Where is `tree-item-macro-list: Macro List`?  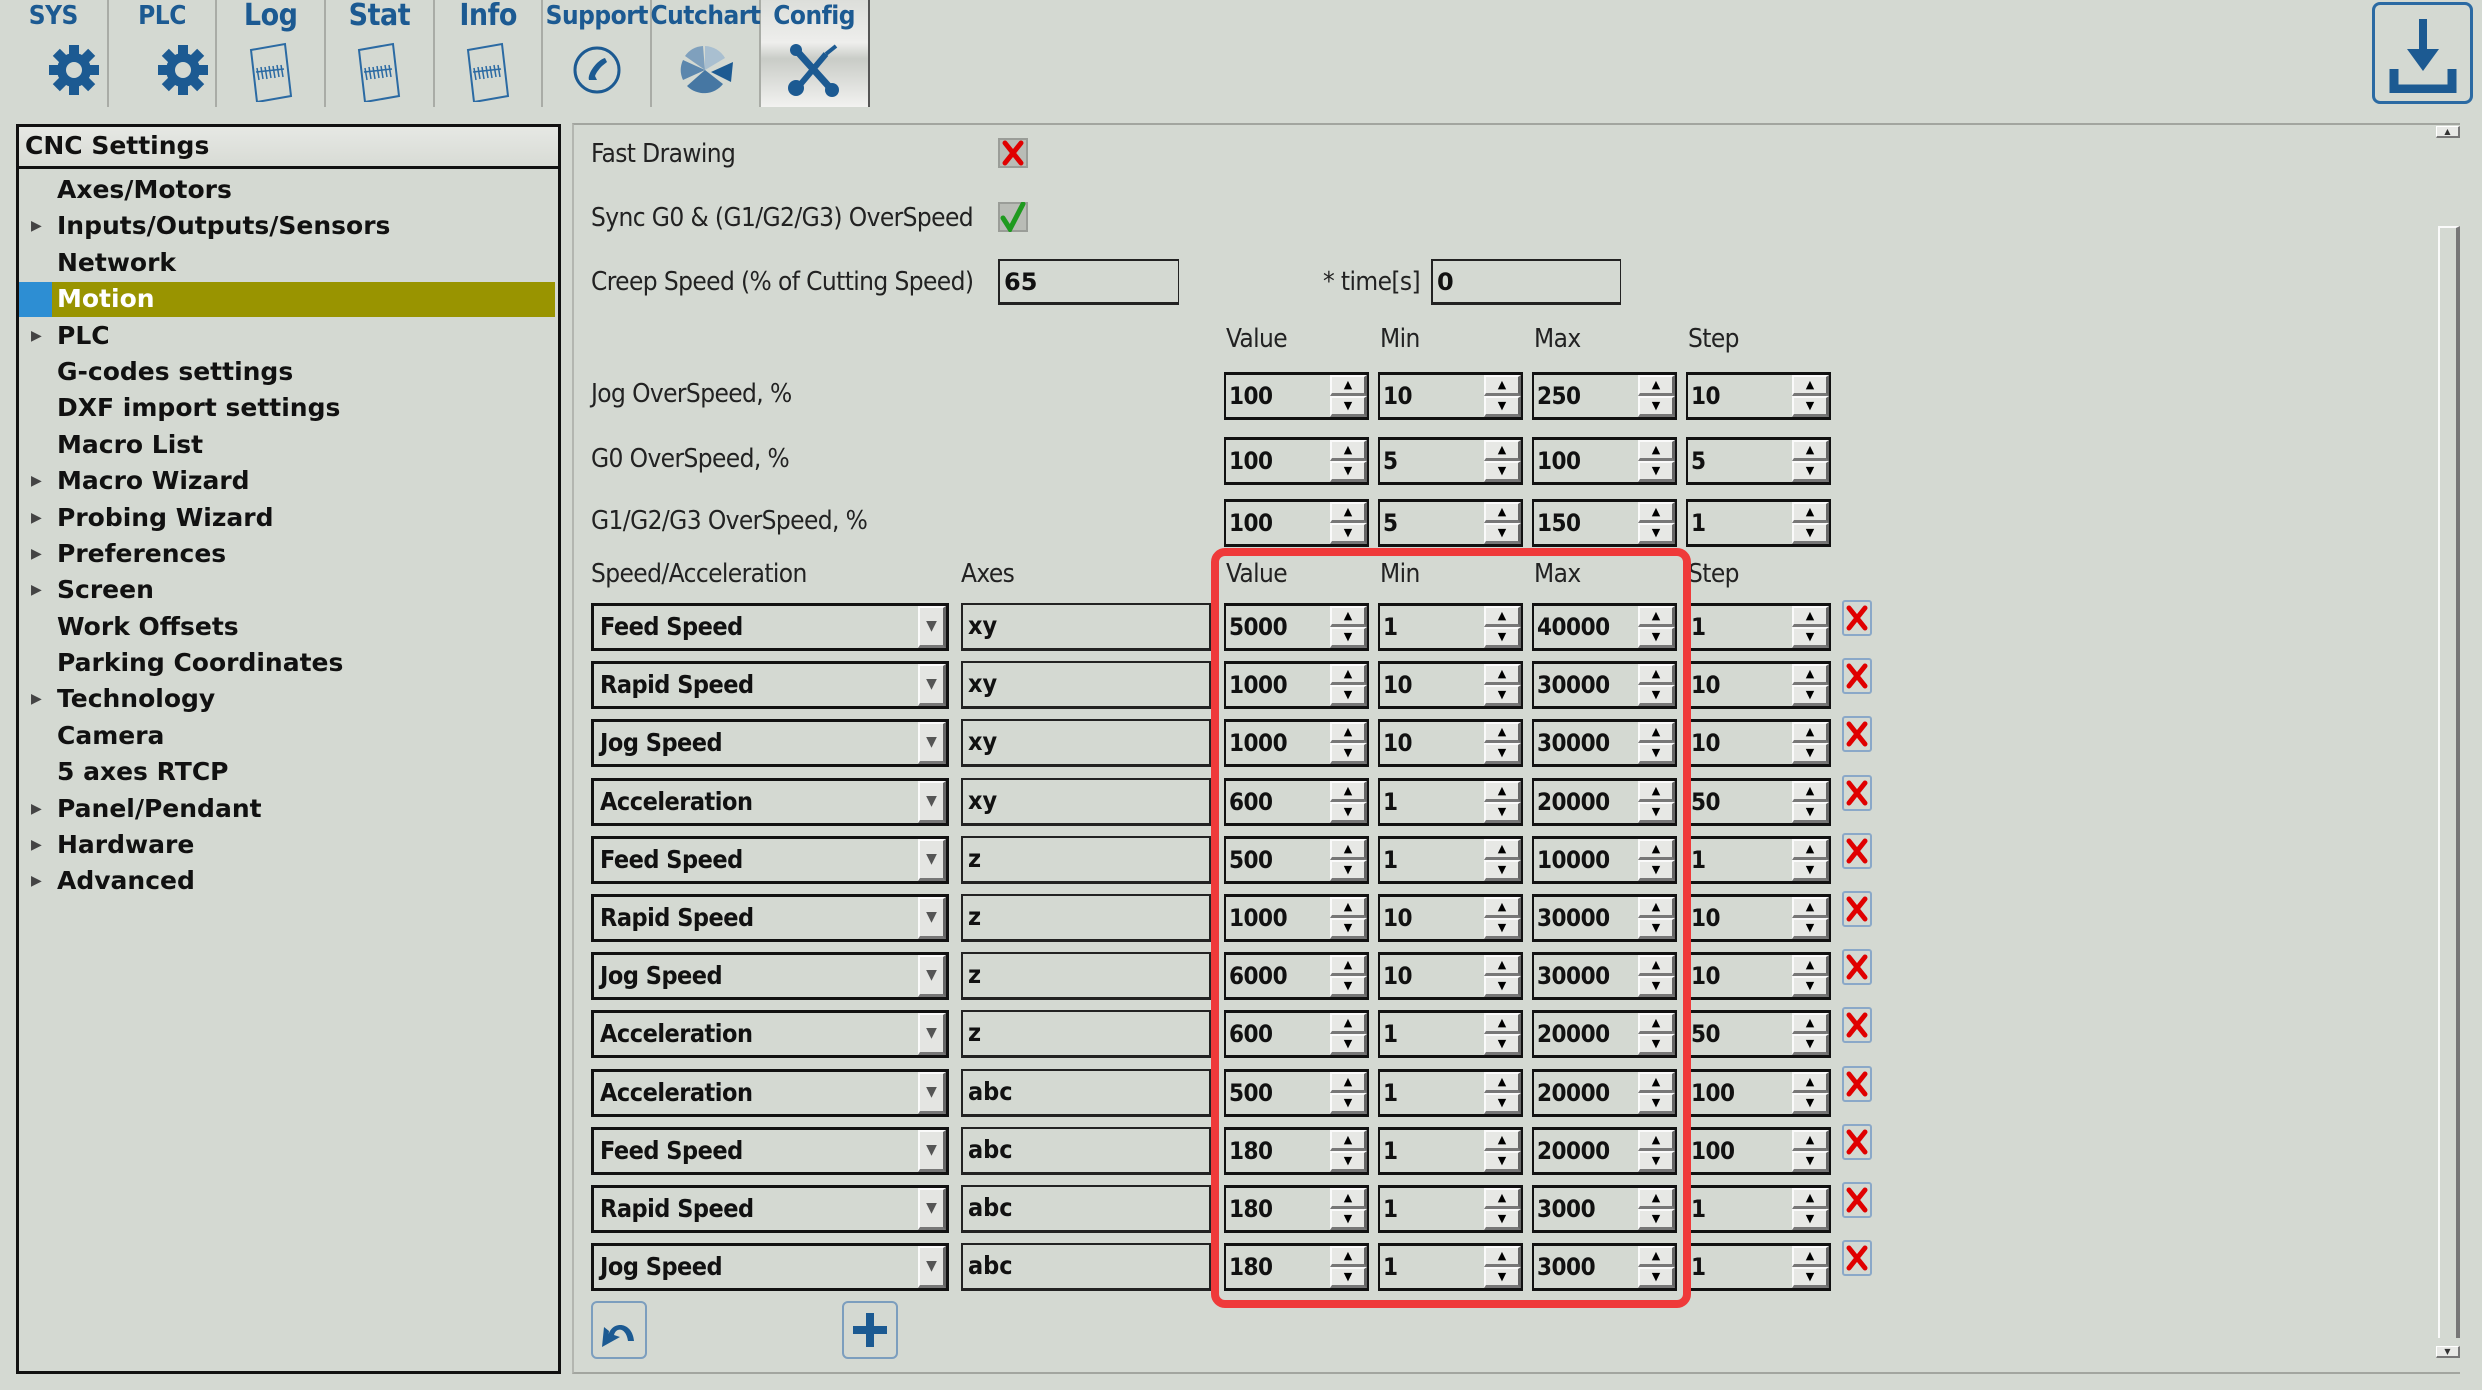
tree-item-macro-list: Macro List is located at coordinates (288, 445).